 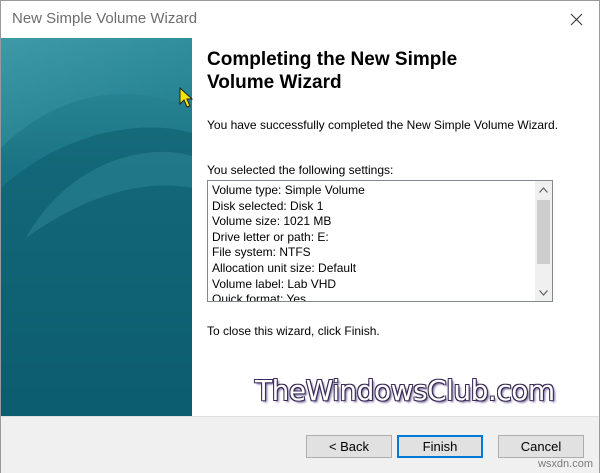 I want to click on list-item: Volume type: Simple Volume, so click(x=288, y=190).